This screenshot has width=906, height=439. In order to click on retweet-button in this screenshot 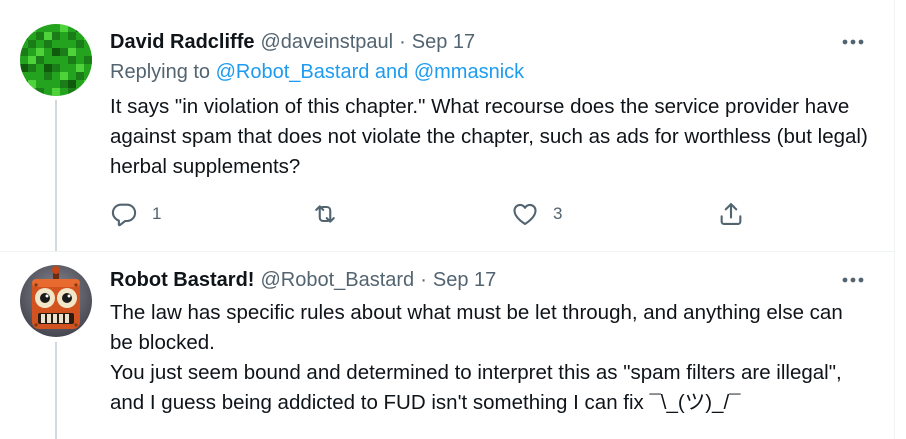, I will do `click(325, 214)`.